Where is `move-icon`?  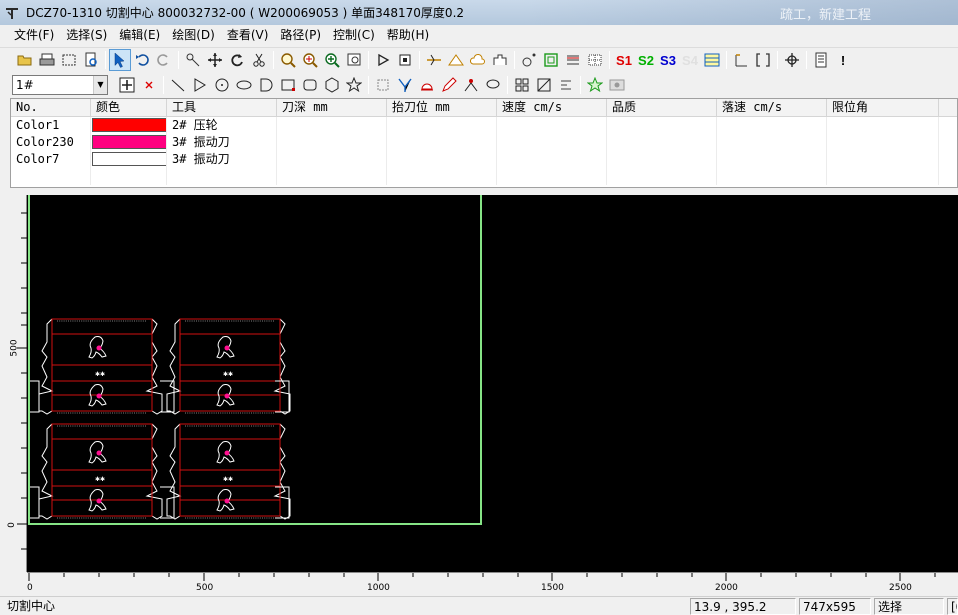 move-icon is located at coordinates (215, 60).